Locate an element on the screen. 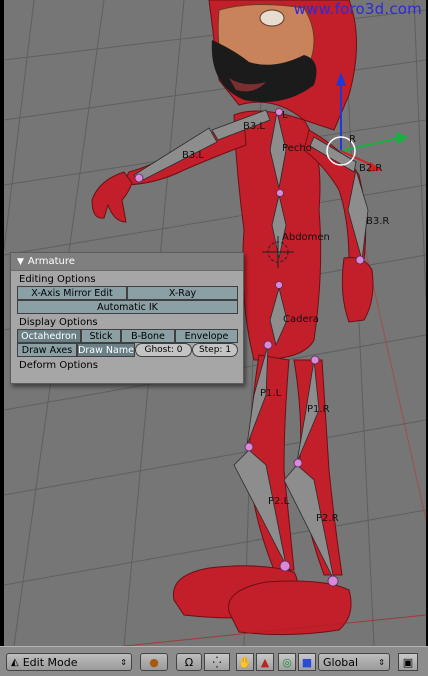  bone-label-b3l: B3.L is located at coordinates (193, 155).